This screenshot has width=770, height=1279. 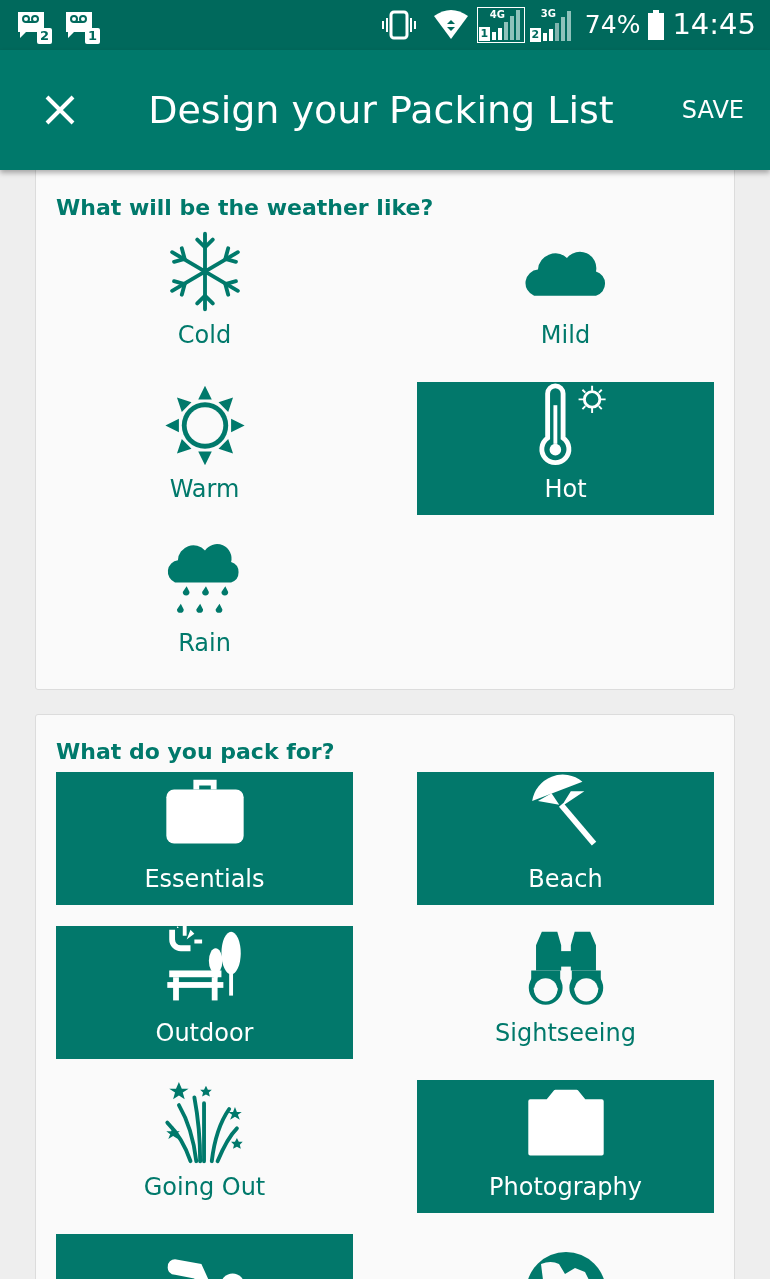 I want to click on option-tile: Sightseeing, so click(x=565, y=992).